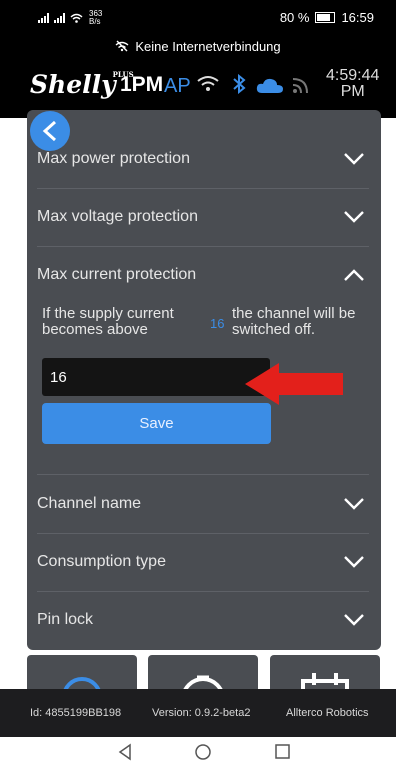 Image resolution: width=396 pixels, height=769 pixels. What do you see at coordinates (217, 323) in the screenshot?
I see `description-value: 16` at bounding box center [217, 323].